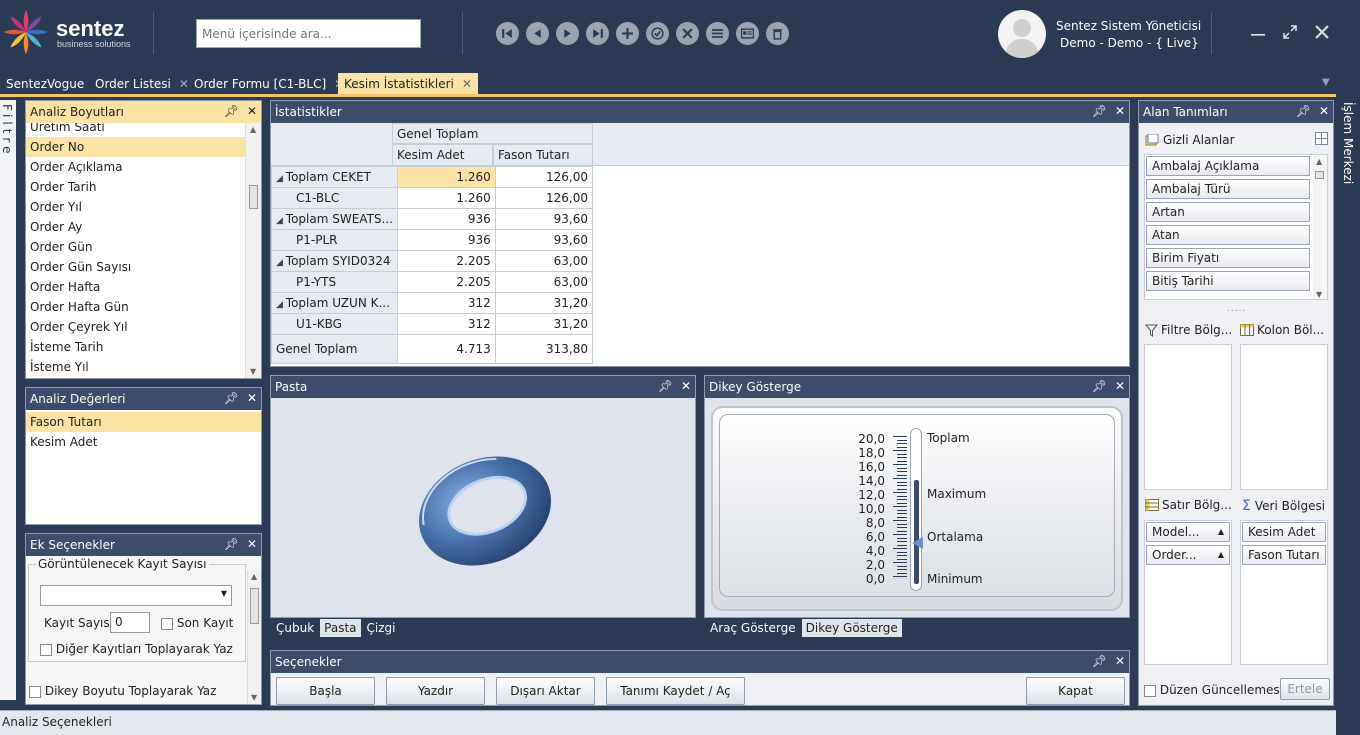 The image size is (1360, 735). What do you see at coordinates (1228, 281) in the screenshot?
I see `hidden-field-item: Bitiş Tarihi` at bounding box center [1228, 281].